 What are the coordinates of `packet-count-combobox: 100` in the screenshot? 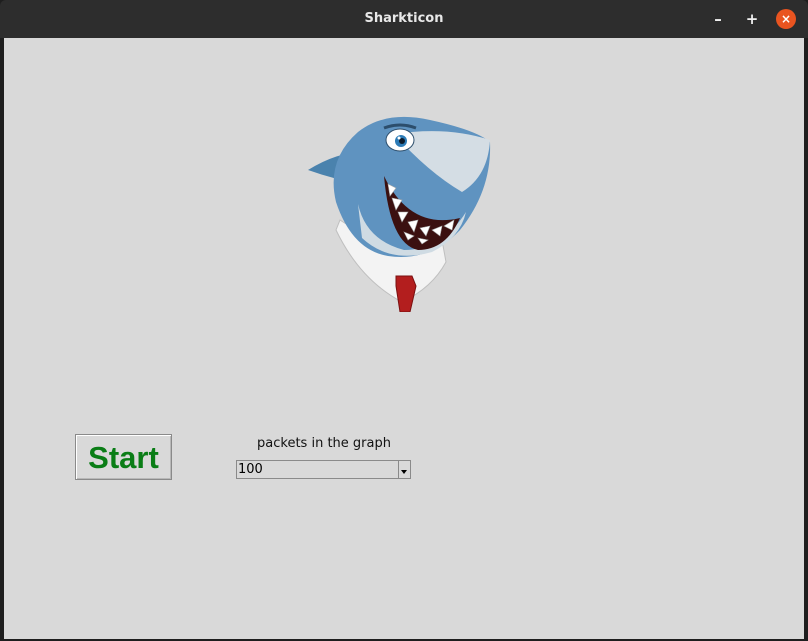 It's located at (323, 469).